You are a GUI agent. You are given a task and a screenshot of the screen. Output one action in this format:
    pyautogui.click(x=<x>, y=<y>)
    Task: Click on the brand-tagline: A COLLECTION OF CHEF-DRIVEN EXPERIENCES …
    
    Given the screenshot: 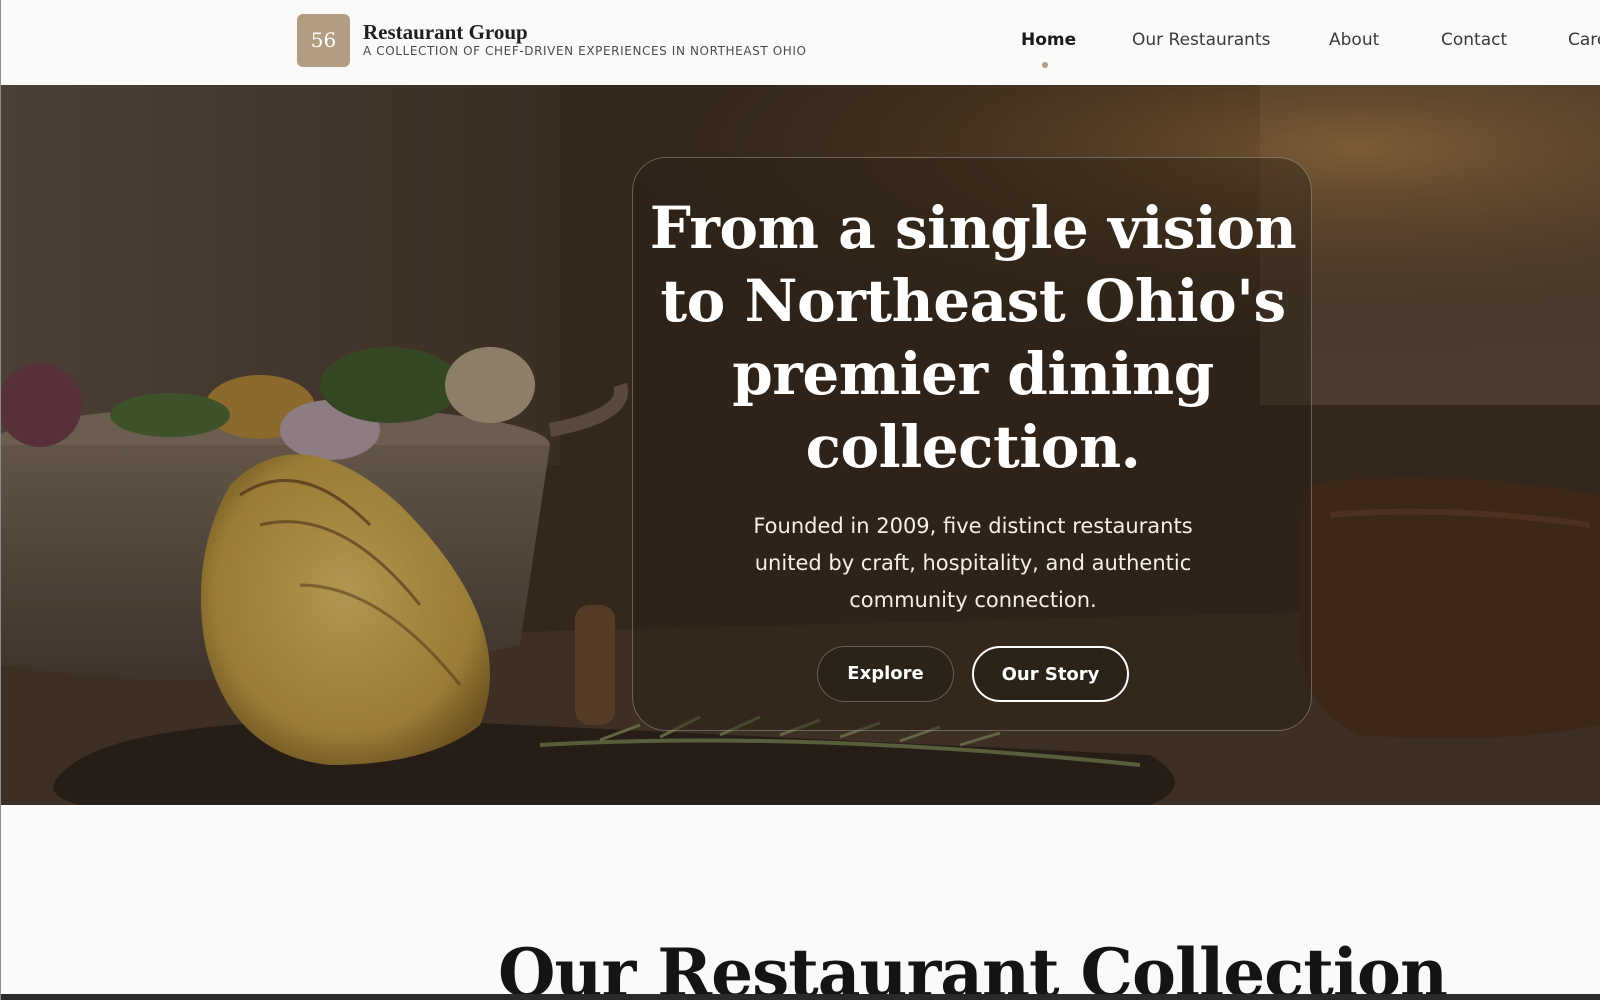 What is the action you would take?
    pyautogui.click(x=585, y=51)
    